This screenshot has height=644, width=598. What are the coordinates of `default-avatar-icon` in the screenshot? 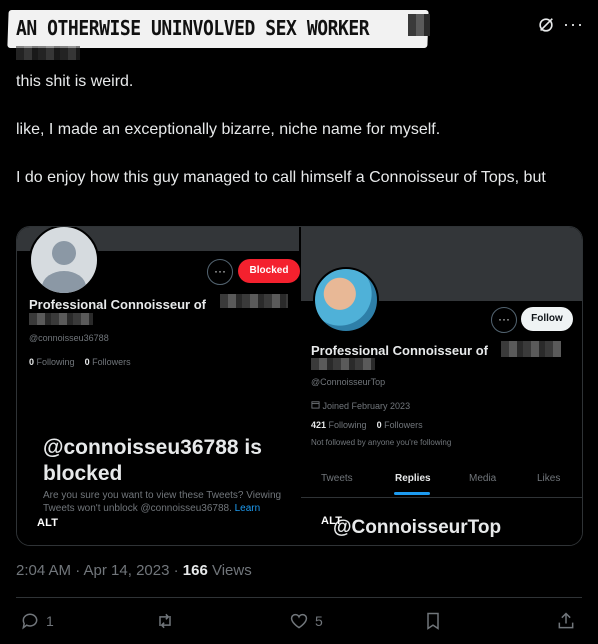 It's located at (64, 267).